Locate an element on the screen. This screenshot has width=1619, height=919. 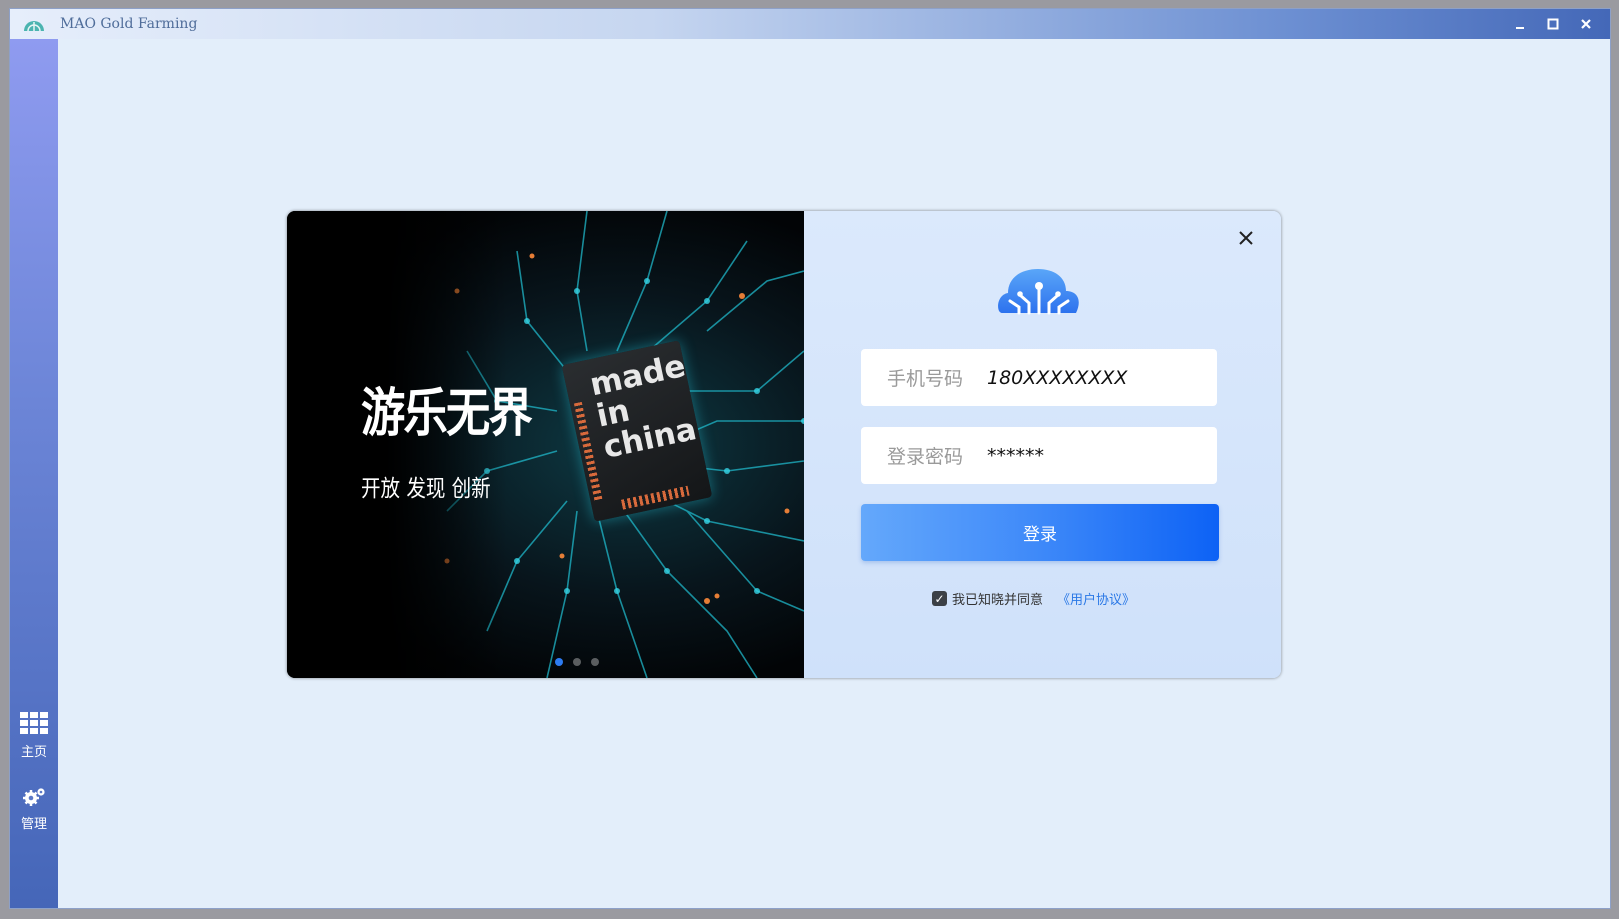
grid-icon is located at coordinates (34, 725).